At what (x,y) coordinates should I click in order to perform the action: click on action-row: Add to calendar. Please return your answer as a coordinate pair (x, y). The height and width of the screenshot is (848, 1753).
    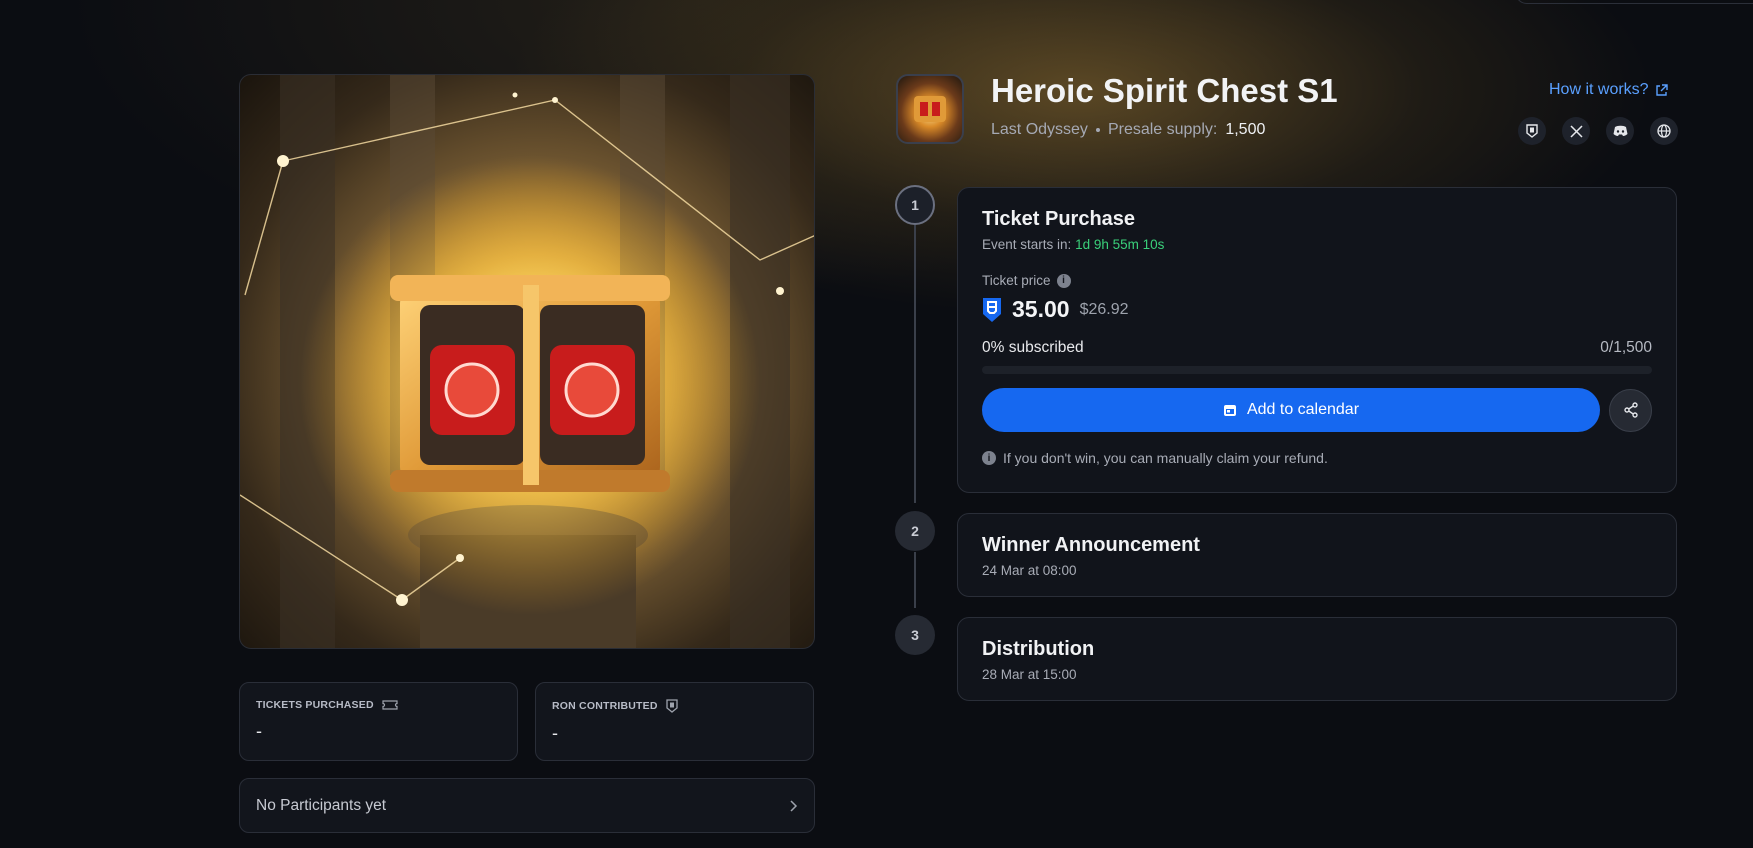
    Looking at the image, I should click on (1317, 410).